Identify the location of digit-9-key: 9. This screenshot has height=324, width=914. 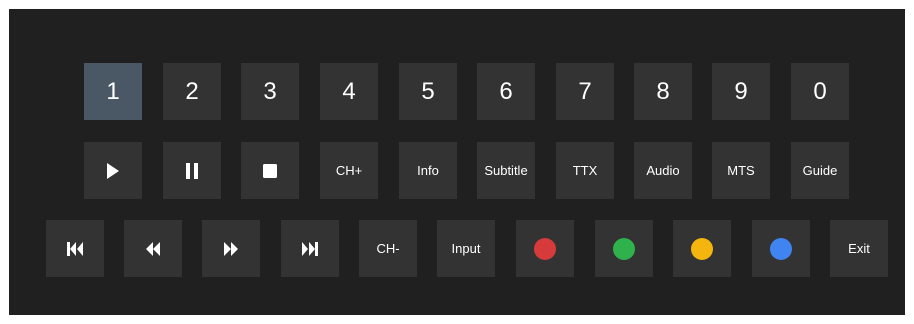
(741, 91).